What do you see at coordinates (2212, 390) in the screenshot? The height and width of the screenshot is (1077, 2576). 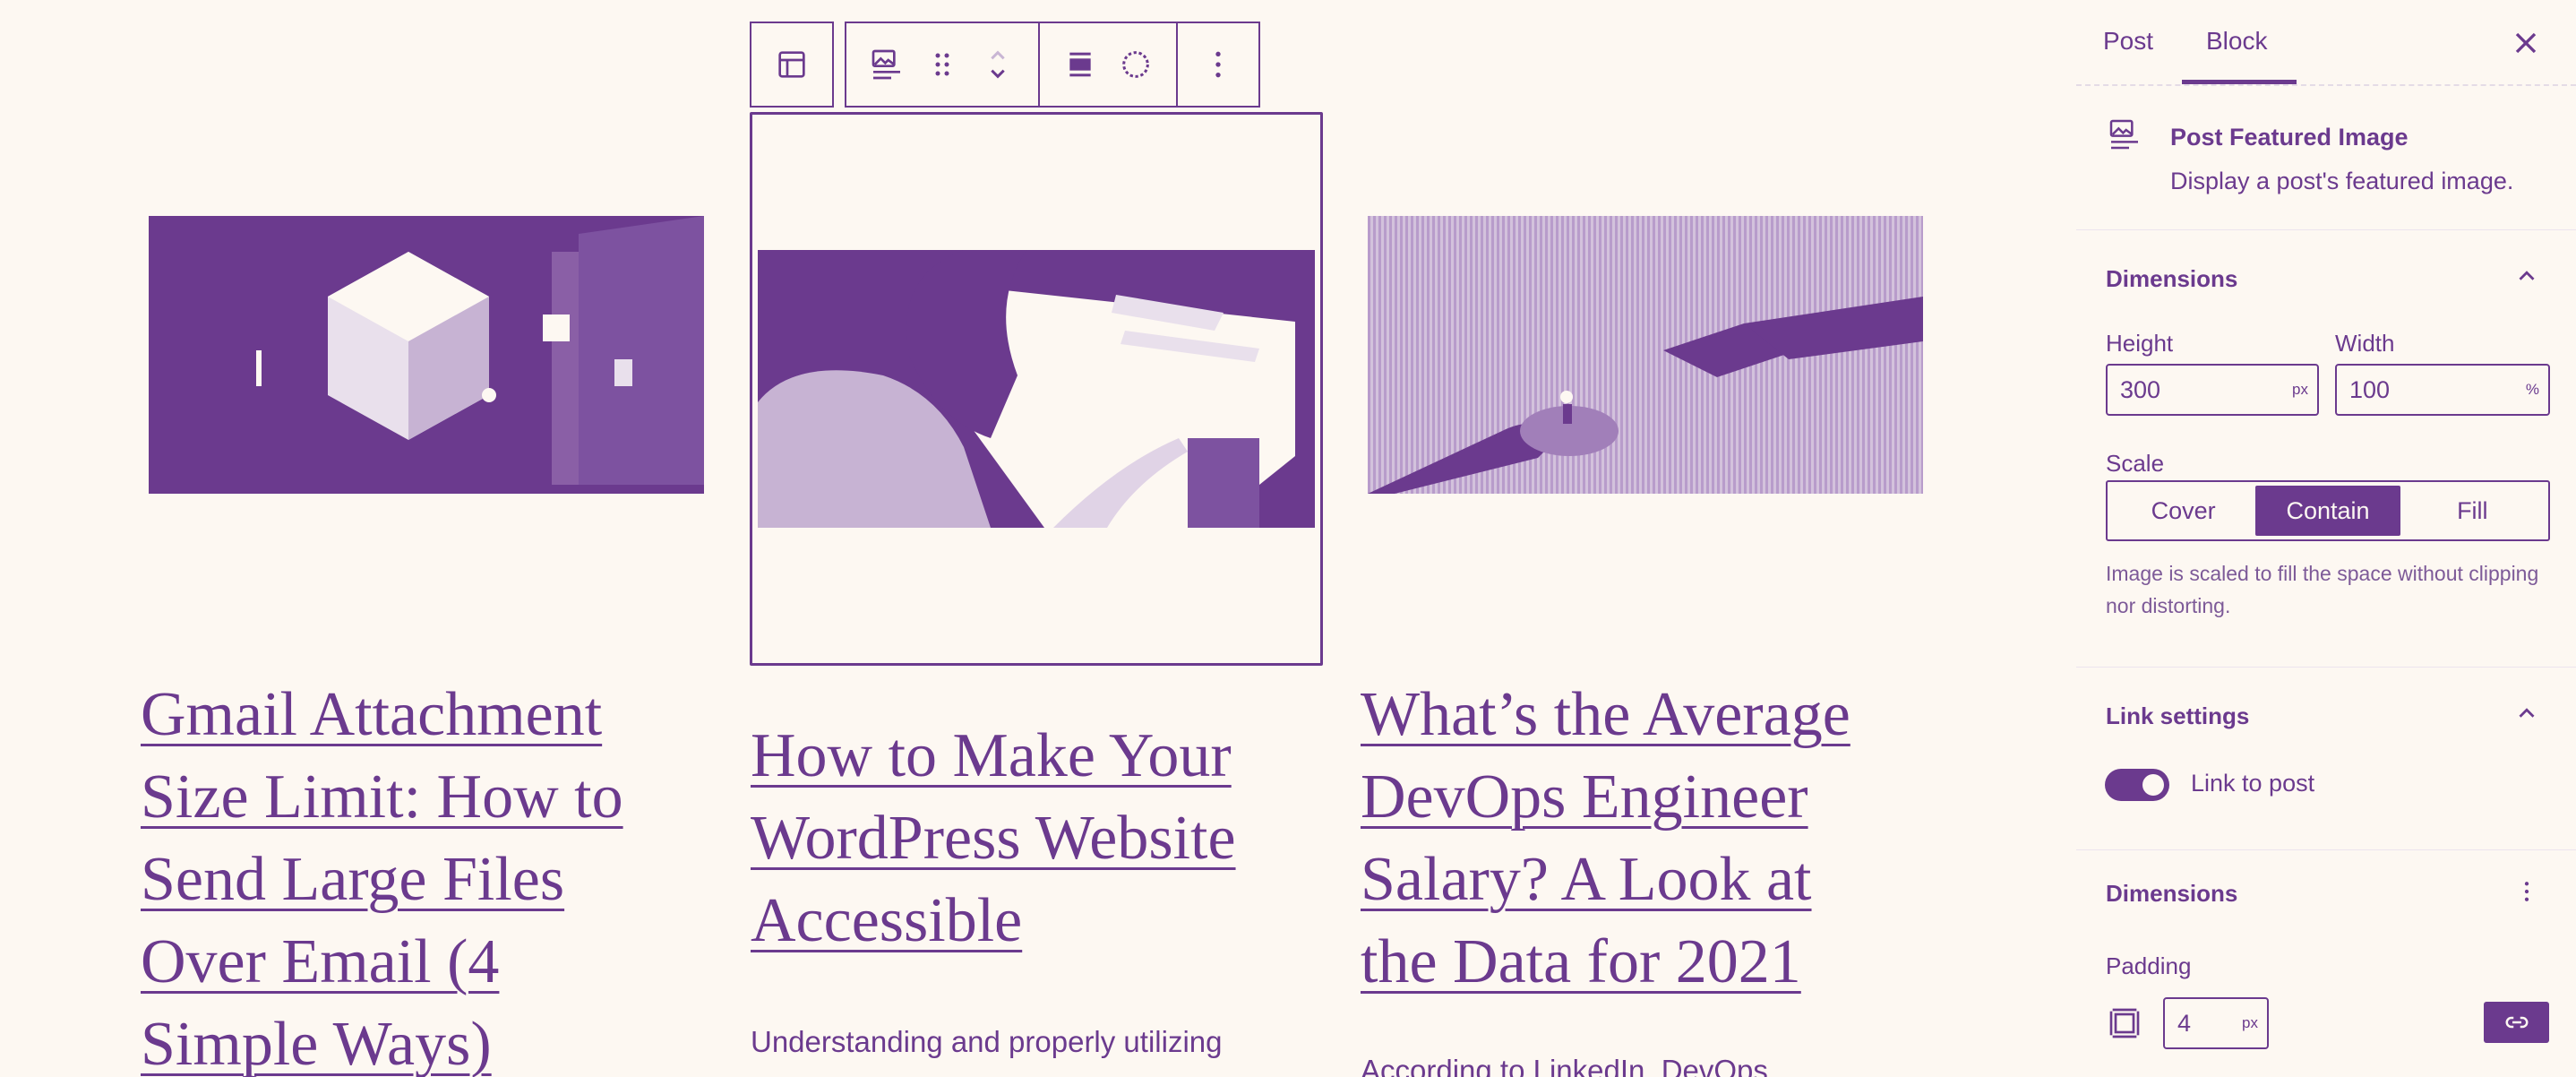 I see `height-input: 300 px` at bounding box center [2212, 390].